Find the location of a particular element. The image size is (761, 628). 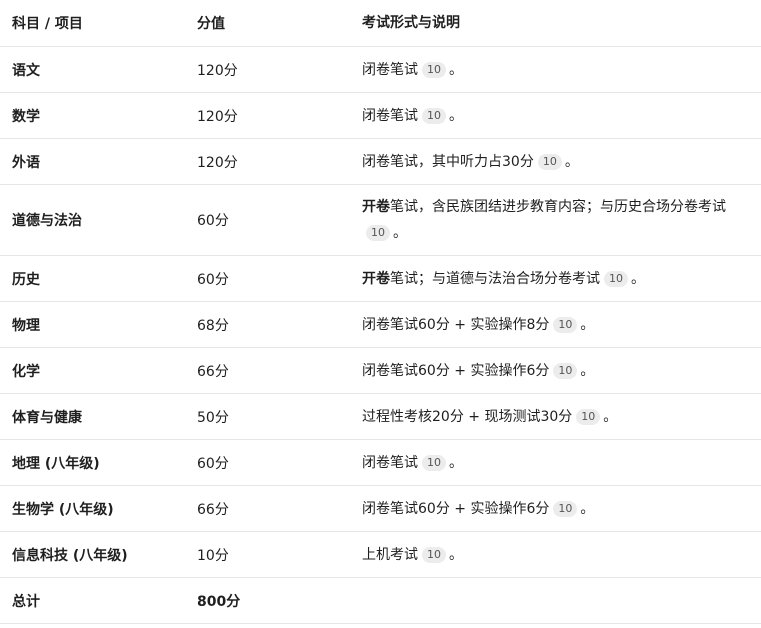

table-row: 信息科技 (八年级) 10分 上机考试 10。 is located at coordinates (380, 555).